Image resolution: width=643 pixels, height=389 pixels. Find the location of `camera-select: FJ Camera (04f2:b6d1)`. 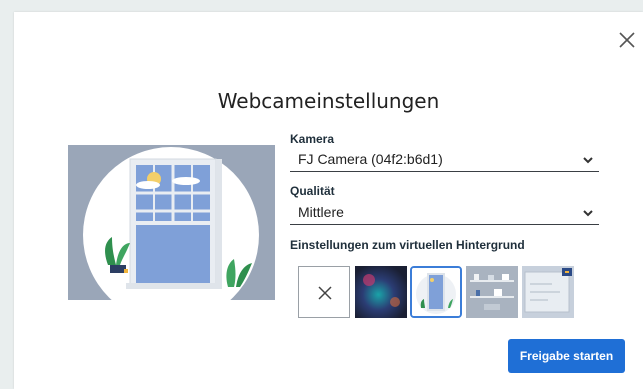

camera-select: FJ Camera (04f2:b6d1) is located at coordinates (444, 160).